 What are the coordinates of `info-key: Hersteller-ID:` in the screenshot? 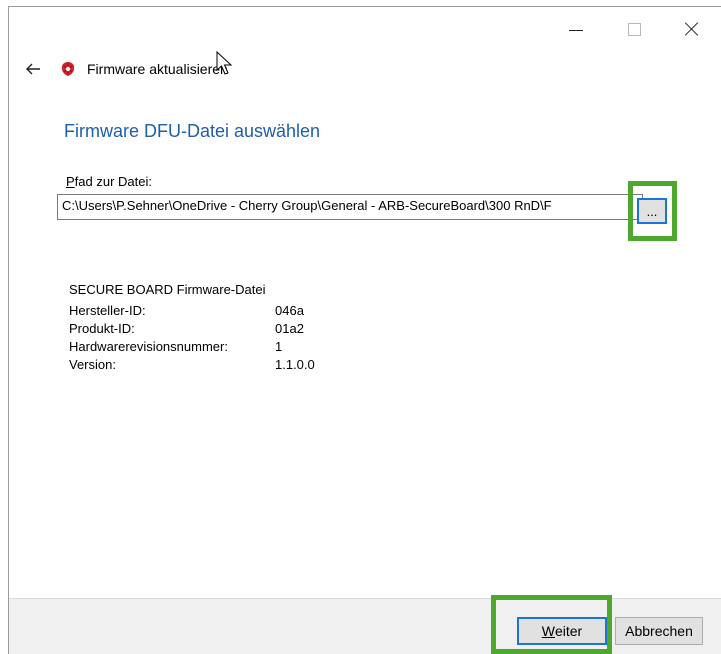 It's located at (107, 310).